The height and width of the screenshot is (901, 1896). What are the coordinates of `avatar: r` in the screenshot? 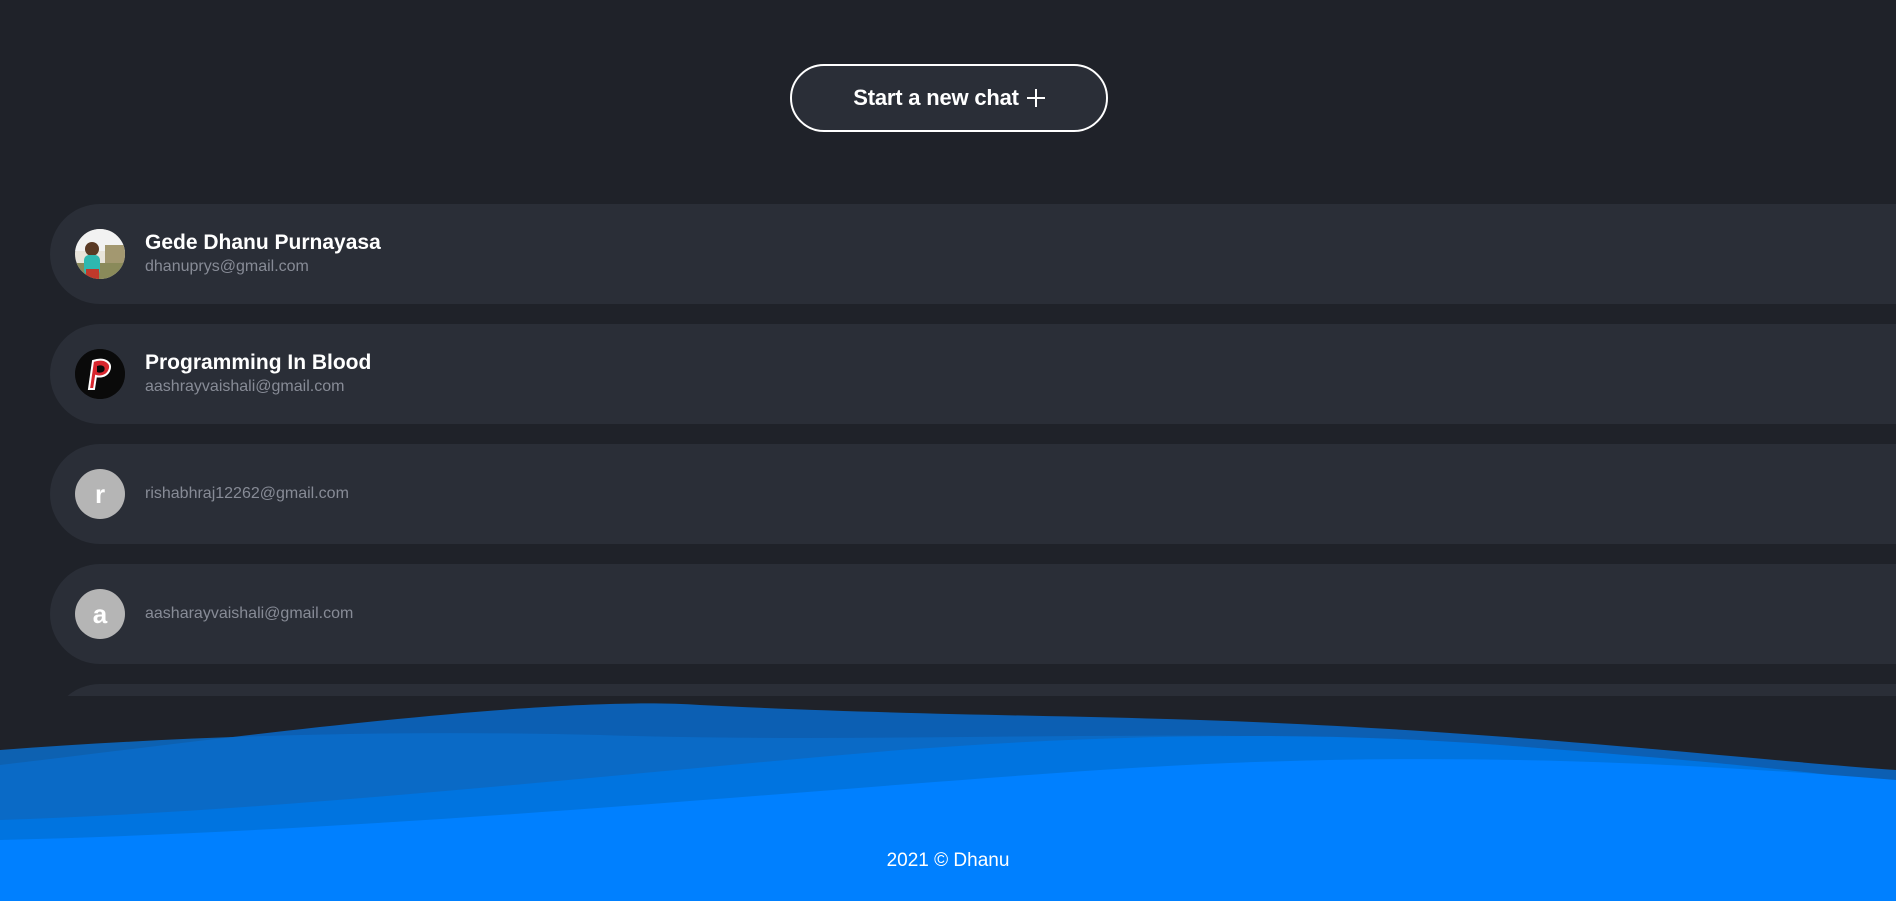 It's located at (100, 494).